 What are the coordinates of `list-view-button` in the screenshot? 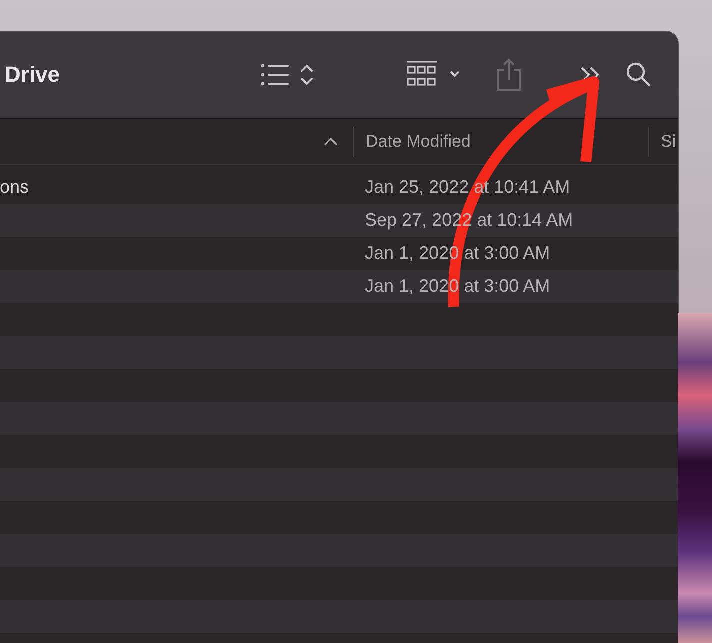 It's located at (288, 75).